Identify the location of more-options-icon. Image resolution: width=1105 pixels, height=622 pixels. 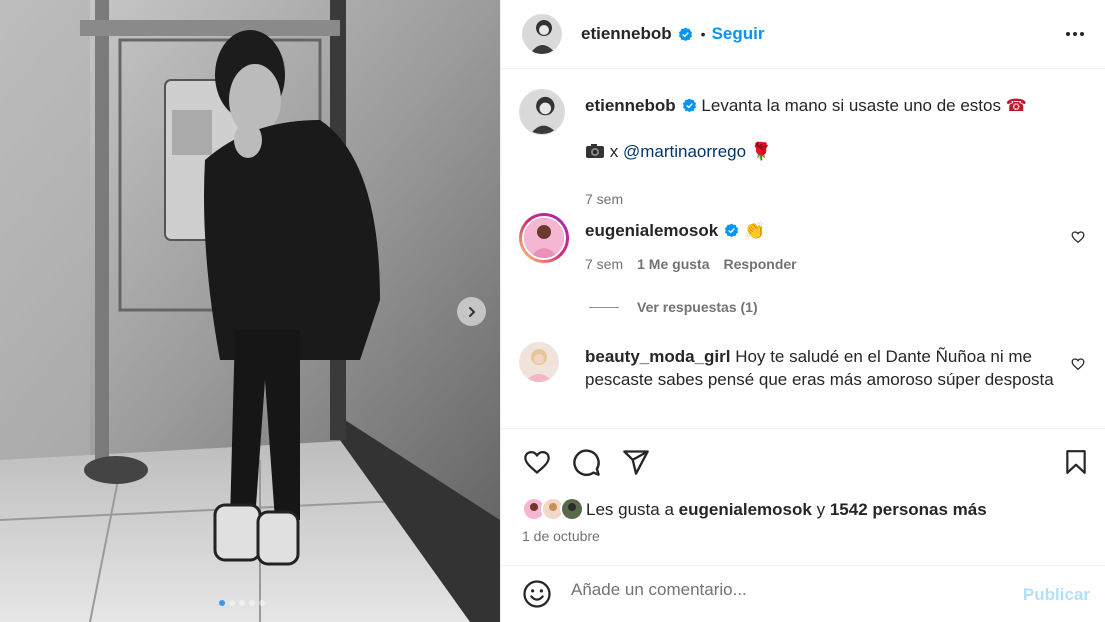
(1075, 34).